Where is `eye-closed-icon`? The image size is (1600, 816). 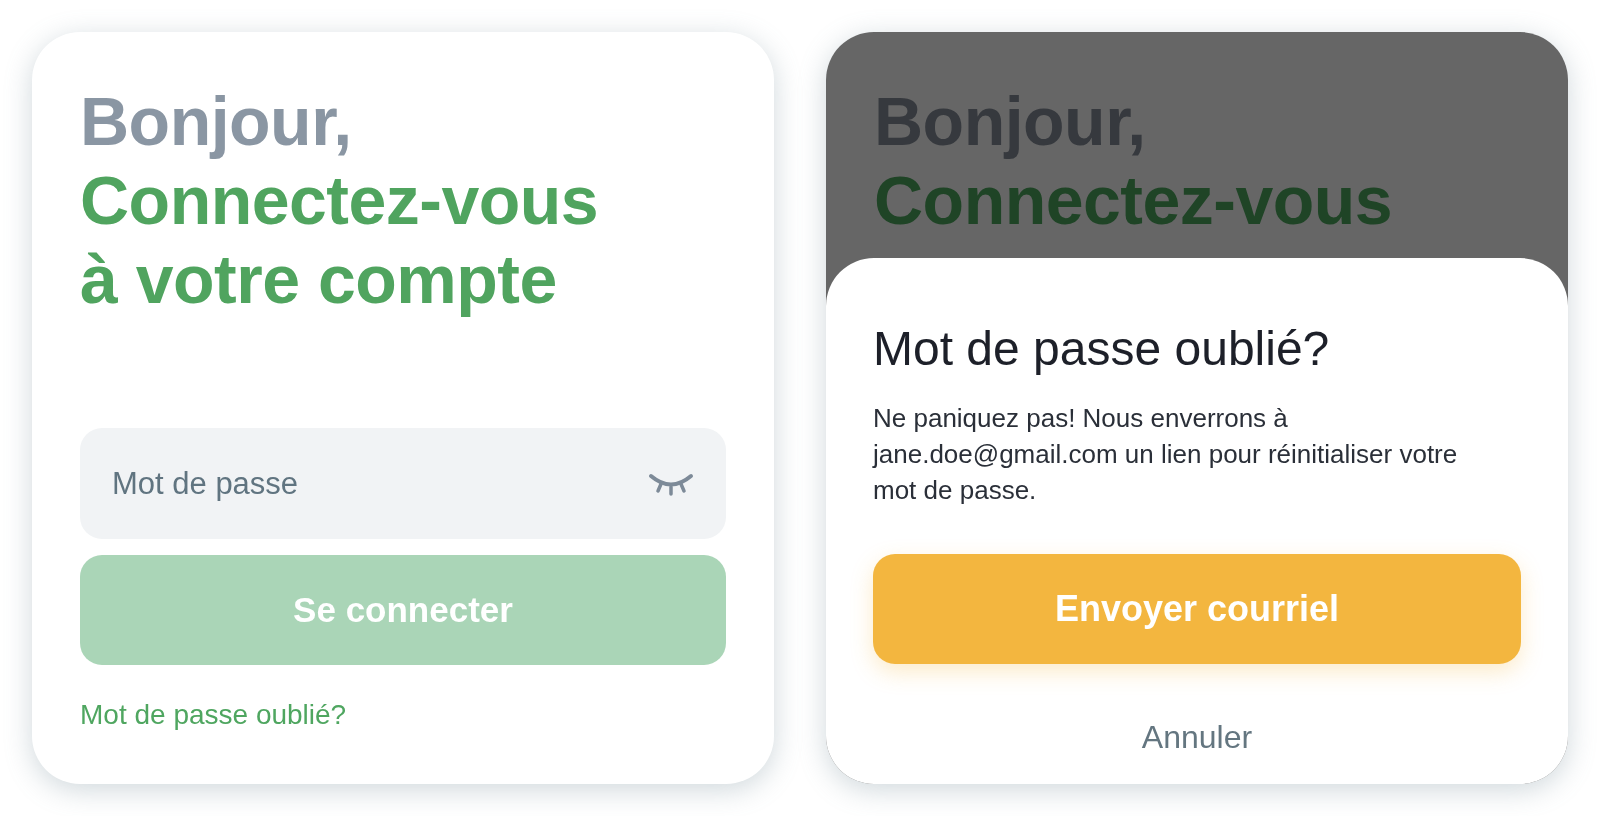 eye-closed-icon is located at coordinates (671, 484).